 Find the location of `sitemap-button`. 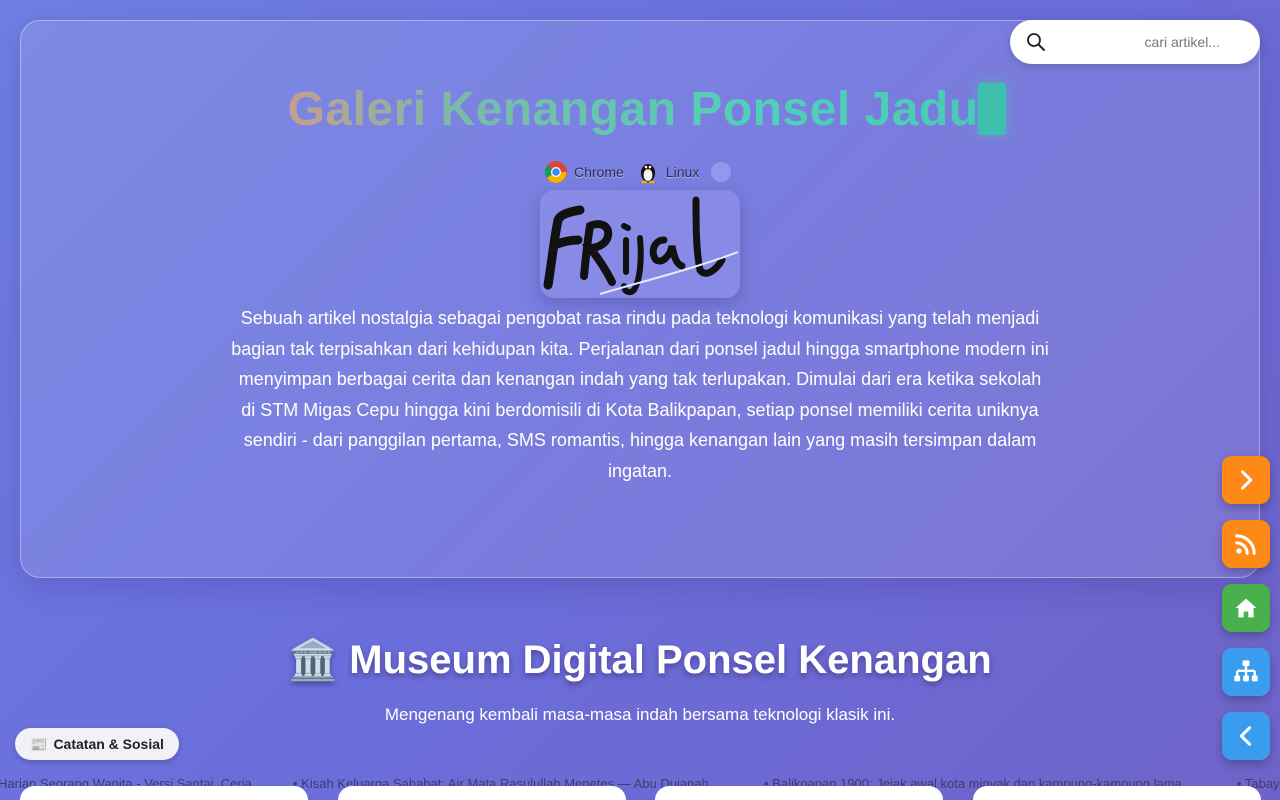

sitemap-button is located at coordinates (1246, 672).